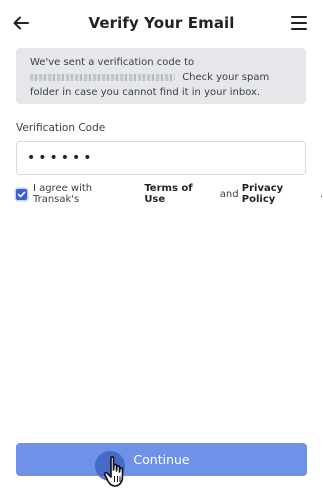 The width and height of the screenshot is (323, 493). Describe the element at coordinates (161, 158) in the screenshot. I see `verification-code-input` at that location.